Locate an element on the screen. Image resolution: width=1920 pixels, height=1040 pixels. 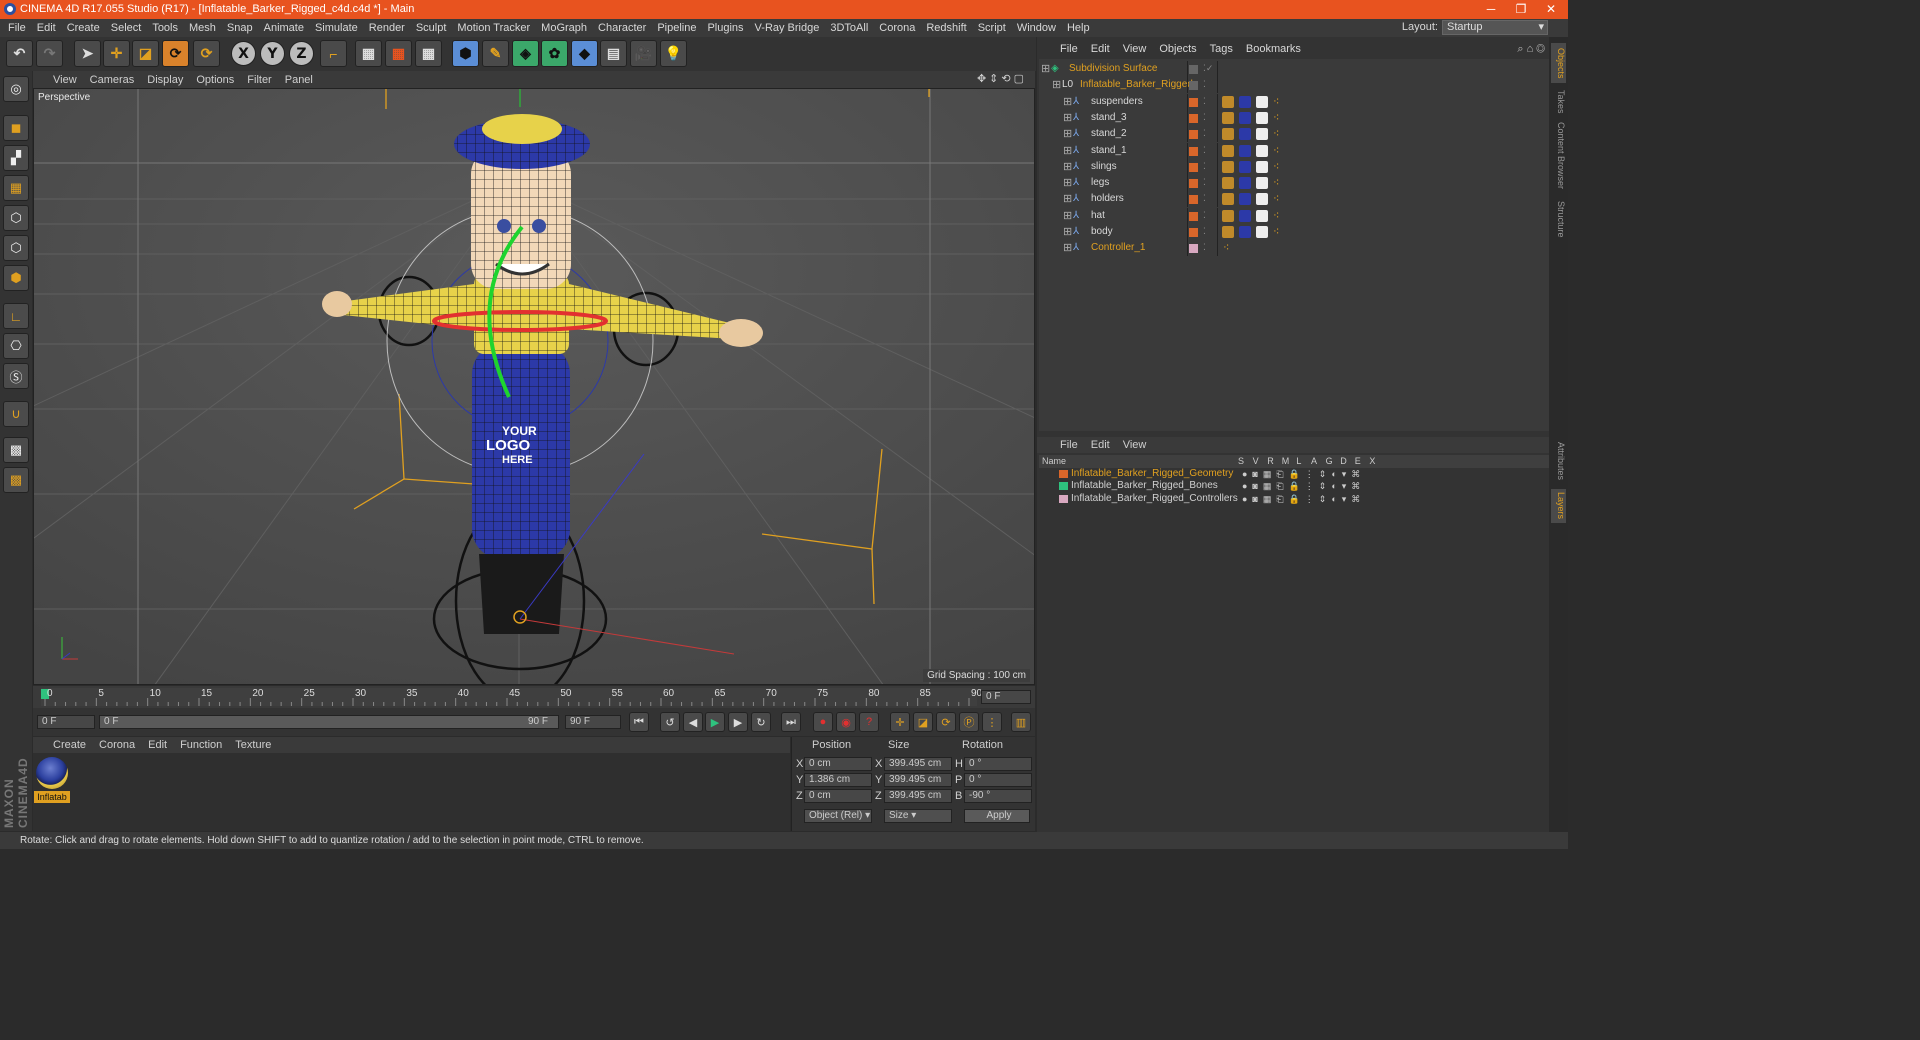
menu-sculpt: Sculpt is located at coordinates (431, 28).